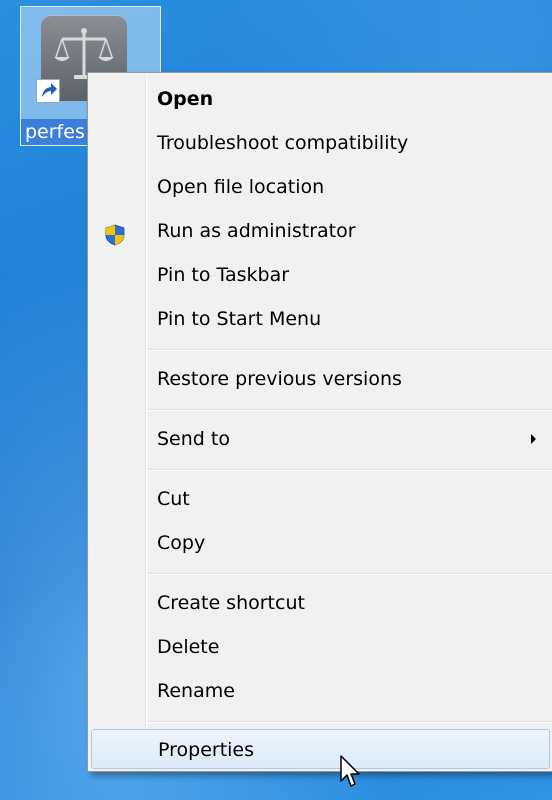 The image size is (552, 800). I want to click on menu-item-label: Copy, so click(181, 543).